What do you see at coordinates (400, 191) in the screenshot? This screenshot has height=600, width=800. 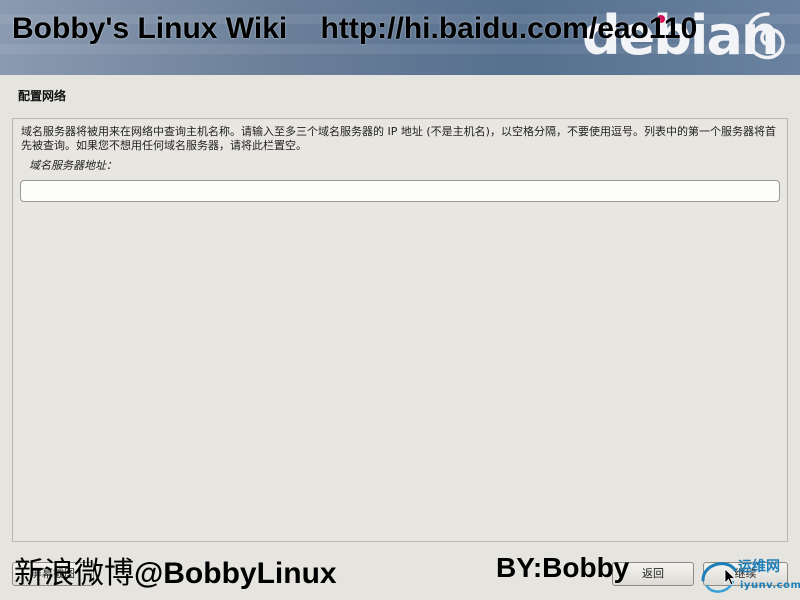 I see `dns-server-input` at bounding box center [400, 191].